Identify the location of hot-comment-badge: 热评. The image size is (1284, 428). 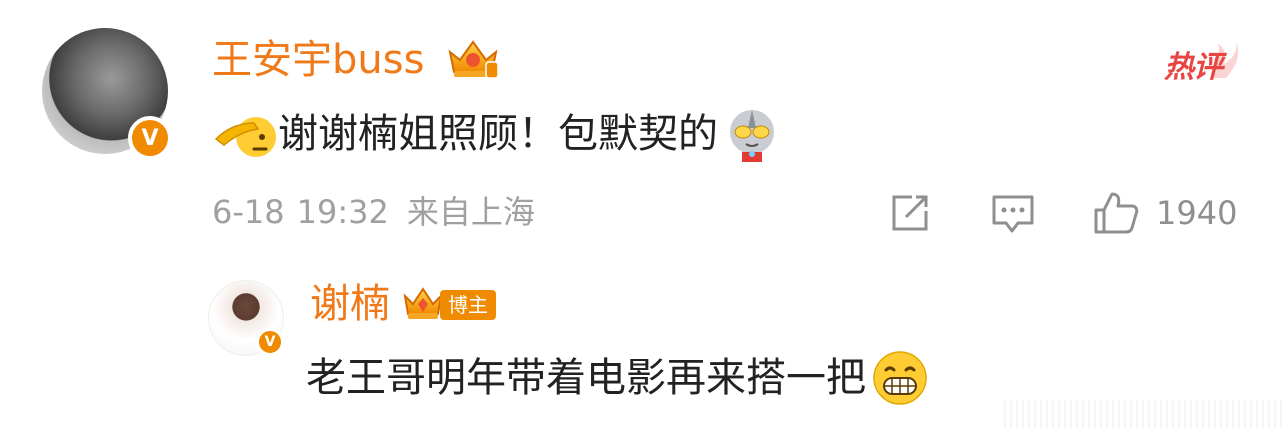
(1204, 62).